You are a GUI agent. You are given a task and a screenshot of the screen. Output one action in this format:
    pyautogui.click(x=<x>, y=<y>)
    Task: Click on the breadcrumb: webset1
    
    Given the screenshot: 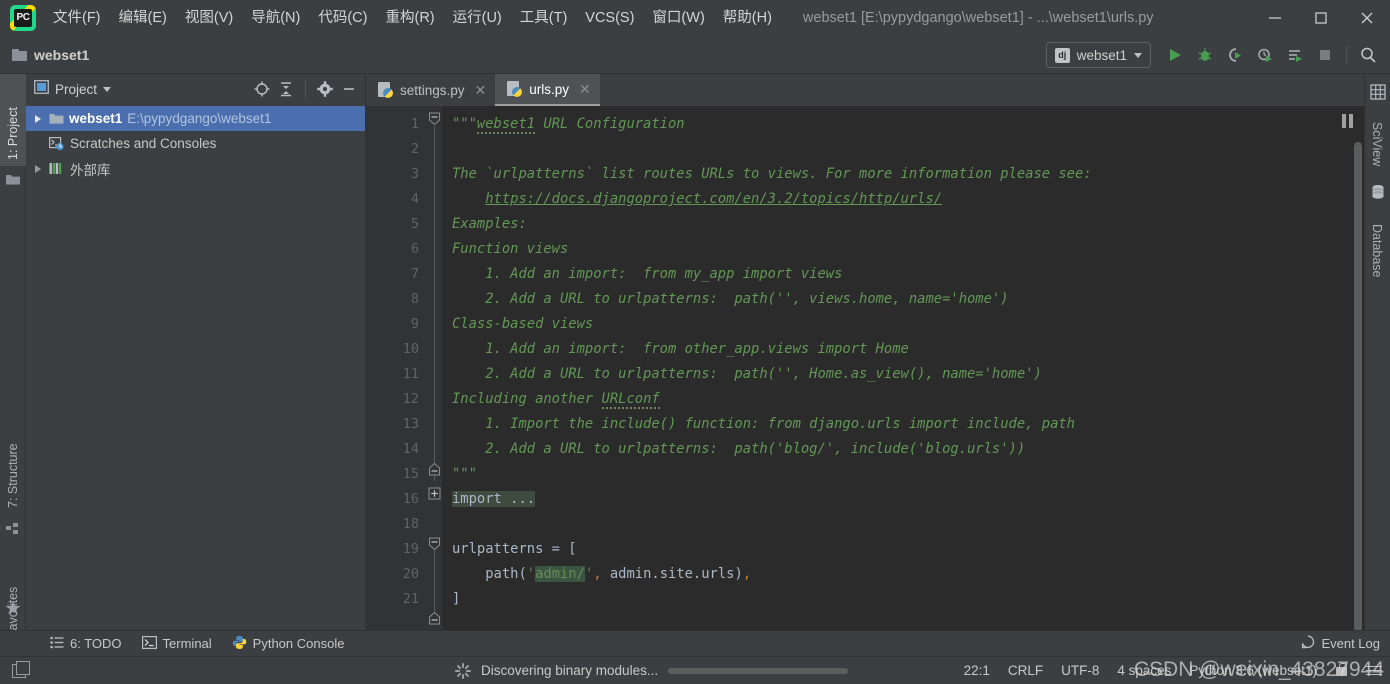 What is the action you would take?
    pyautogui.click(x=50, y=55)
    